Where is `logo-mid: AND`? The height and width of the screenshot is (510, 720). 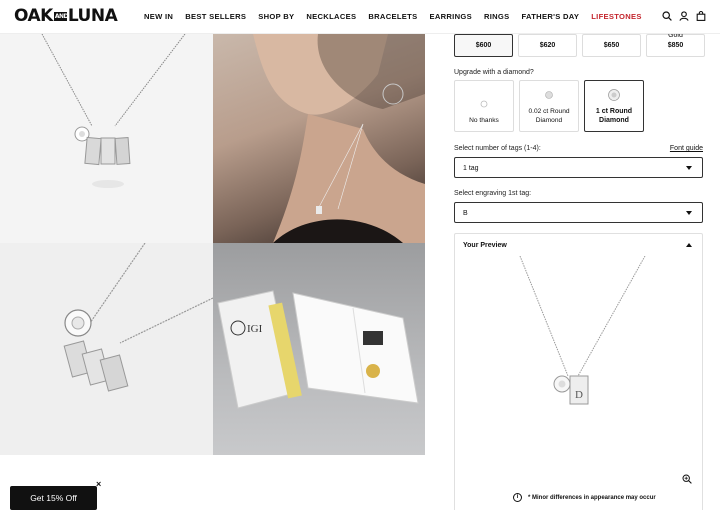 logo-mid: AND is located at coordinates (60, 16).